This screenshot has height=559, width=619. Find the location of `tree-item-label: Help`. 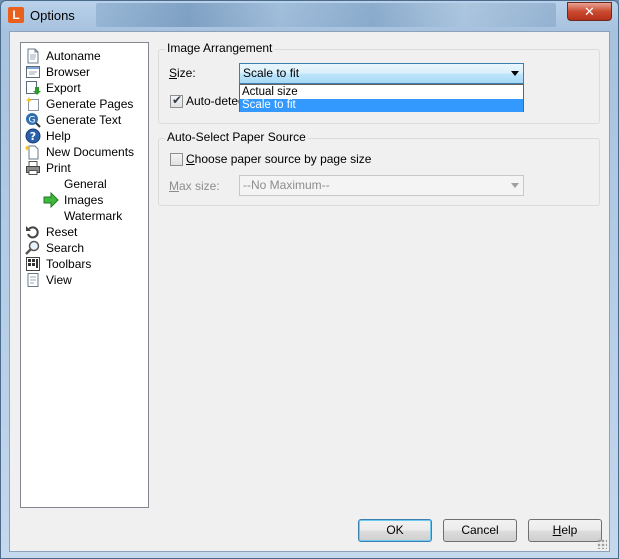

tree-item-label: Help is located at coordinates (58, 136).